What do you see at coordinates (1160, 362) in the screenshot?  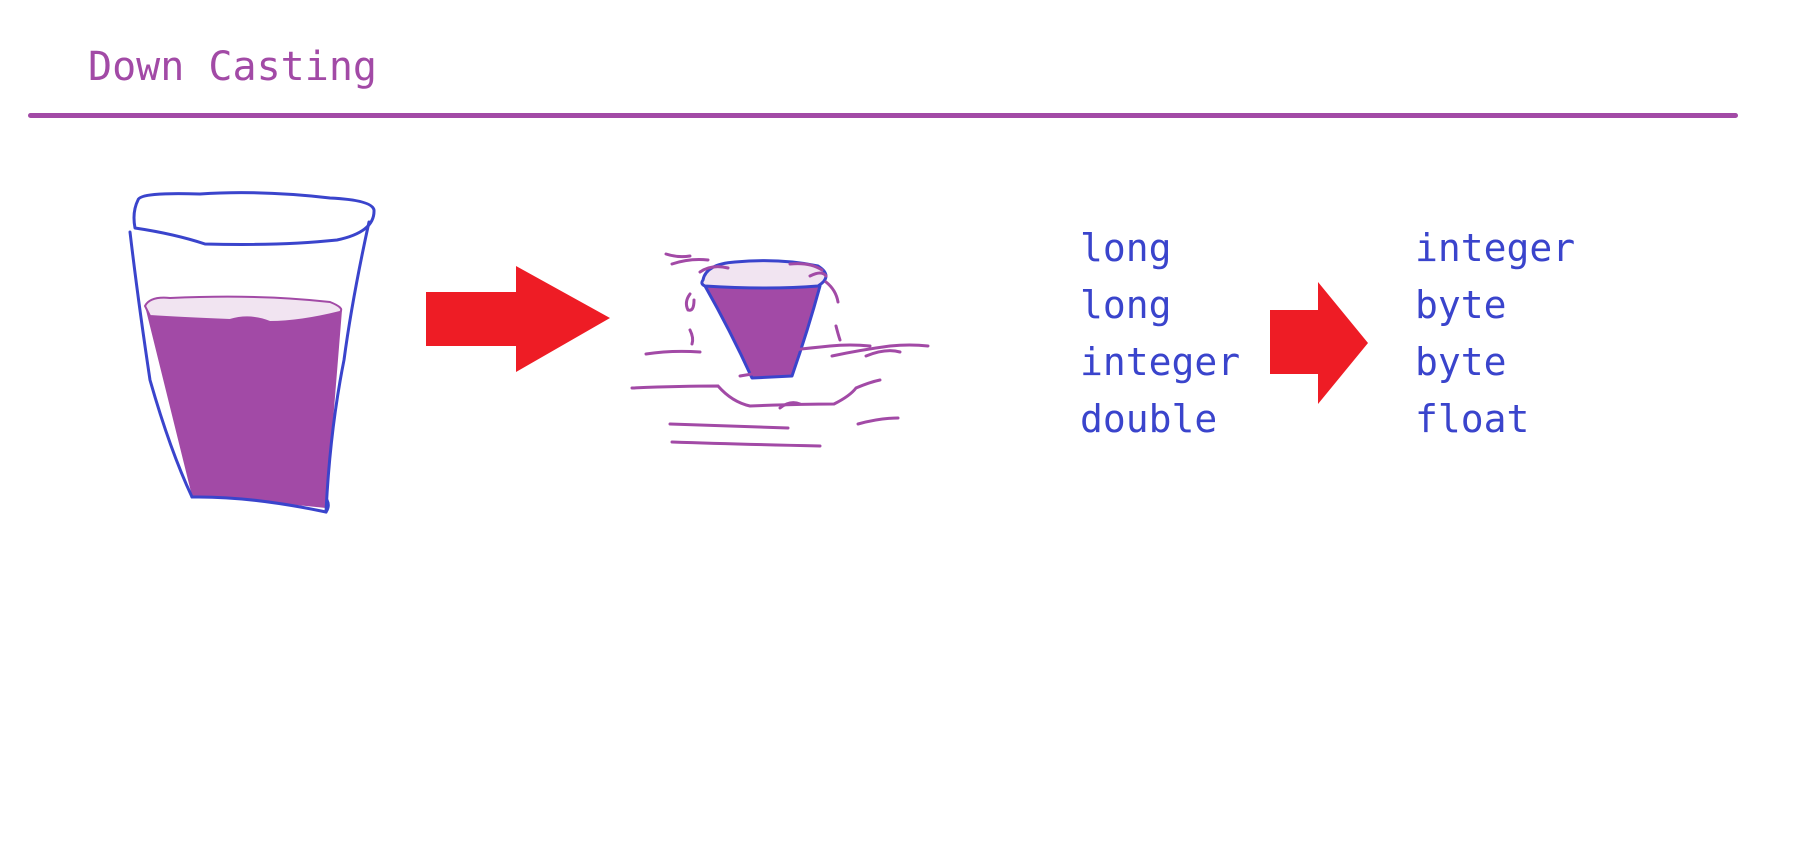 I see `source-type: integer` at bounding box center [1160, 362].